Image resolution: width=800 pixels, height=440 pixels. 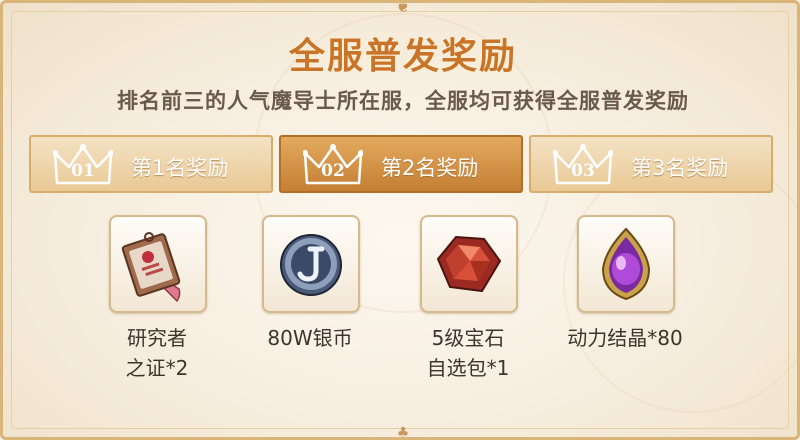 I want to click on reward-item-researcher-badge: 研究者 之证*2, so click(x=157, y=310).